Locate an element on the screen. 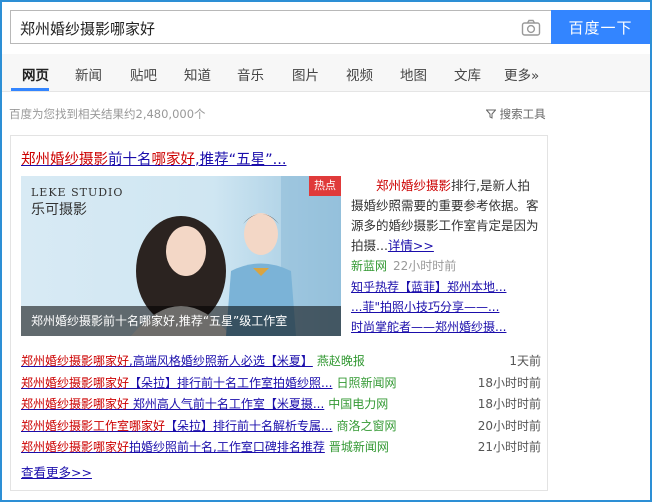 This screenshot has height=502, width=652. tab-video: 视频 is located at coordinates (359, 74).